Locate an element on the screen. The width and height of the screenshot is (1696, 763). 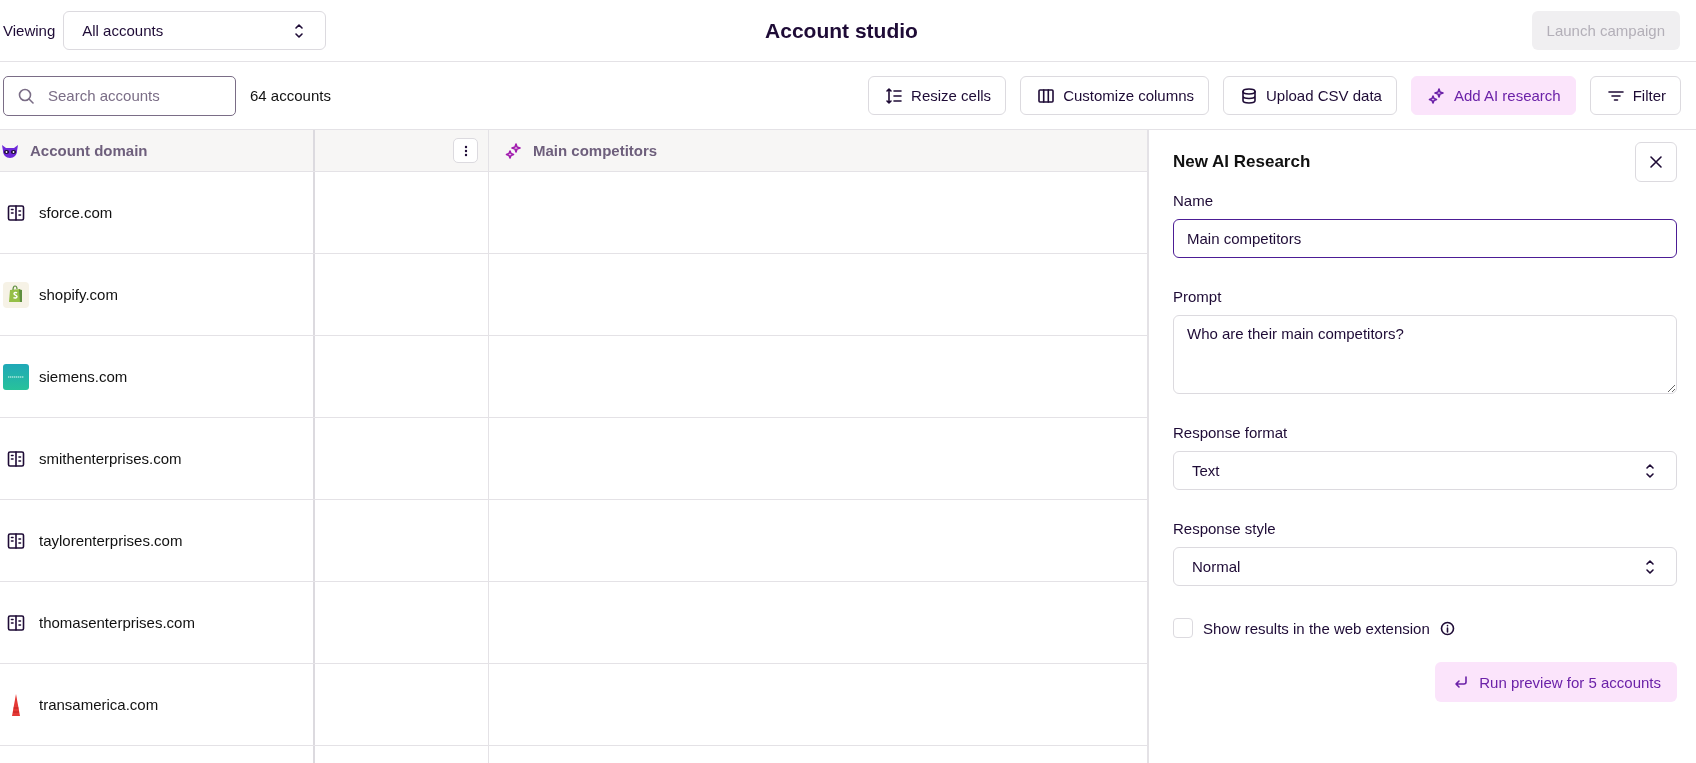
dropdown: Text is located at coordinates (1425, 470).